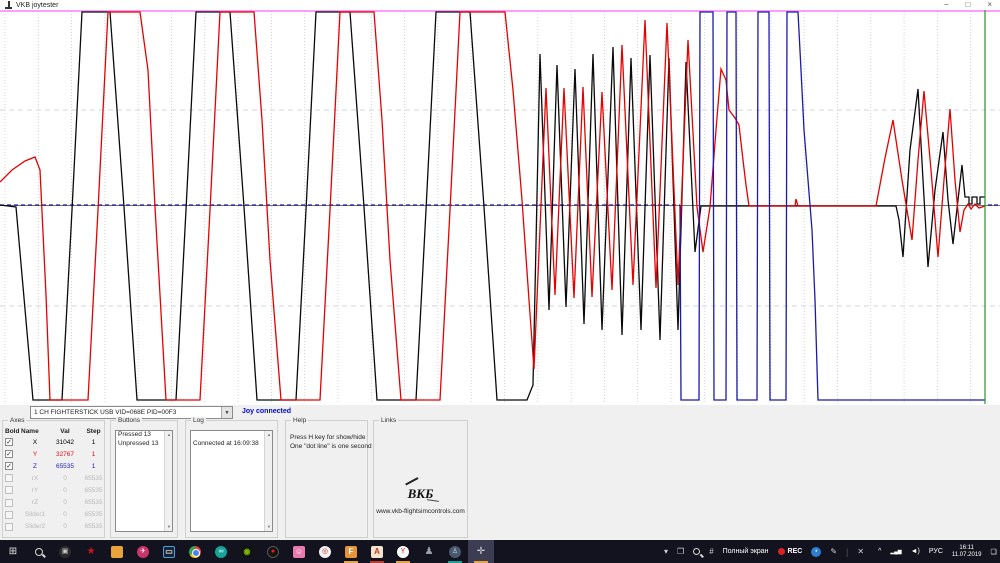  Describe the element at coordinates (420, 477) in the screenshot. I see `links-groupbox: Links ВКБ www.vkb-flightsimcontrols.com` at that location.